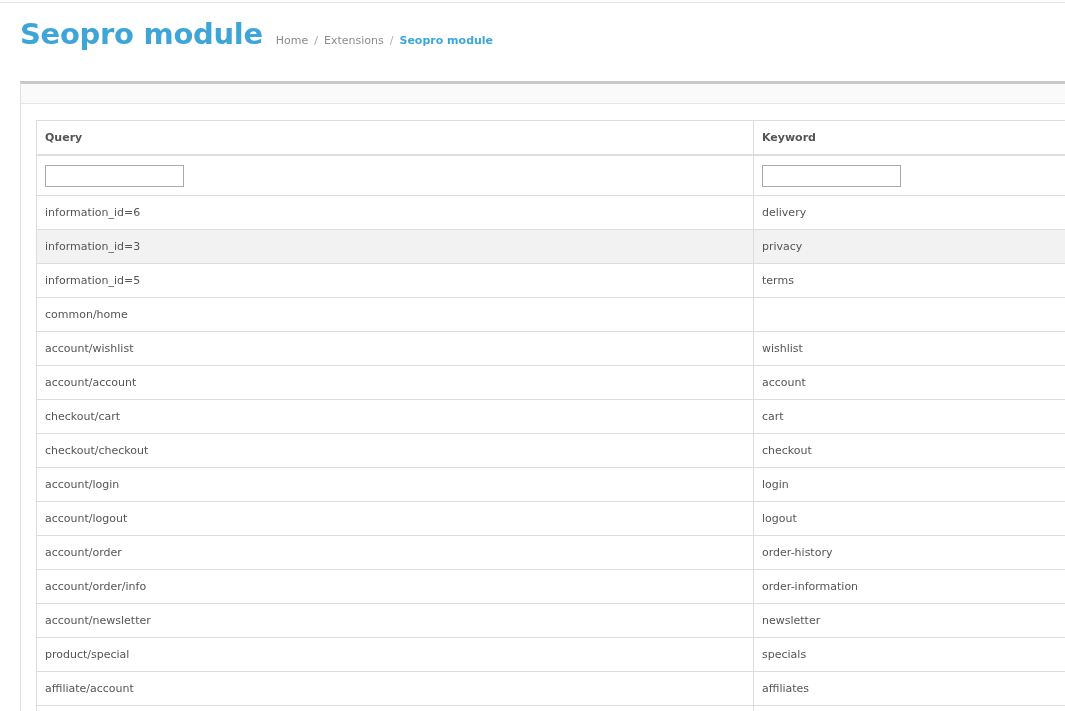  What do you see at coordinates (778, 280) in the screenshot?
I see `table-cell: terms` at bounding box center [778, 280].